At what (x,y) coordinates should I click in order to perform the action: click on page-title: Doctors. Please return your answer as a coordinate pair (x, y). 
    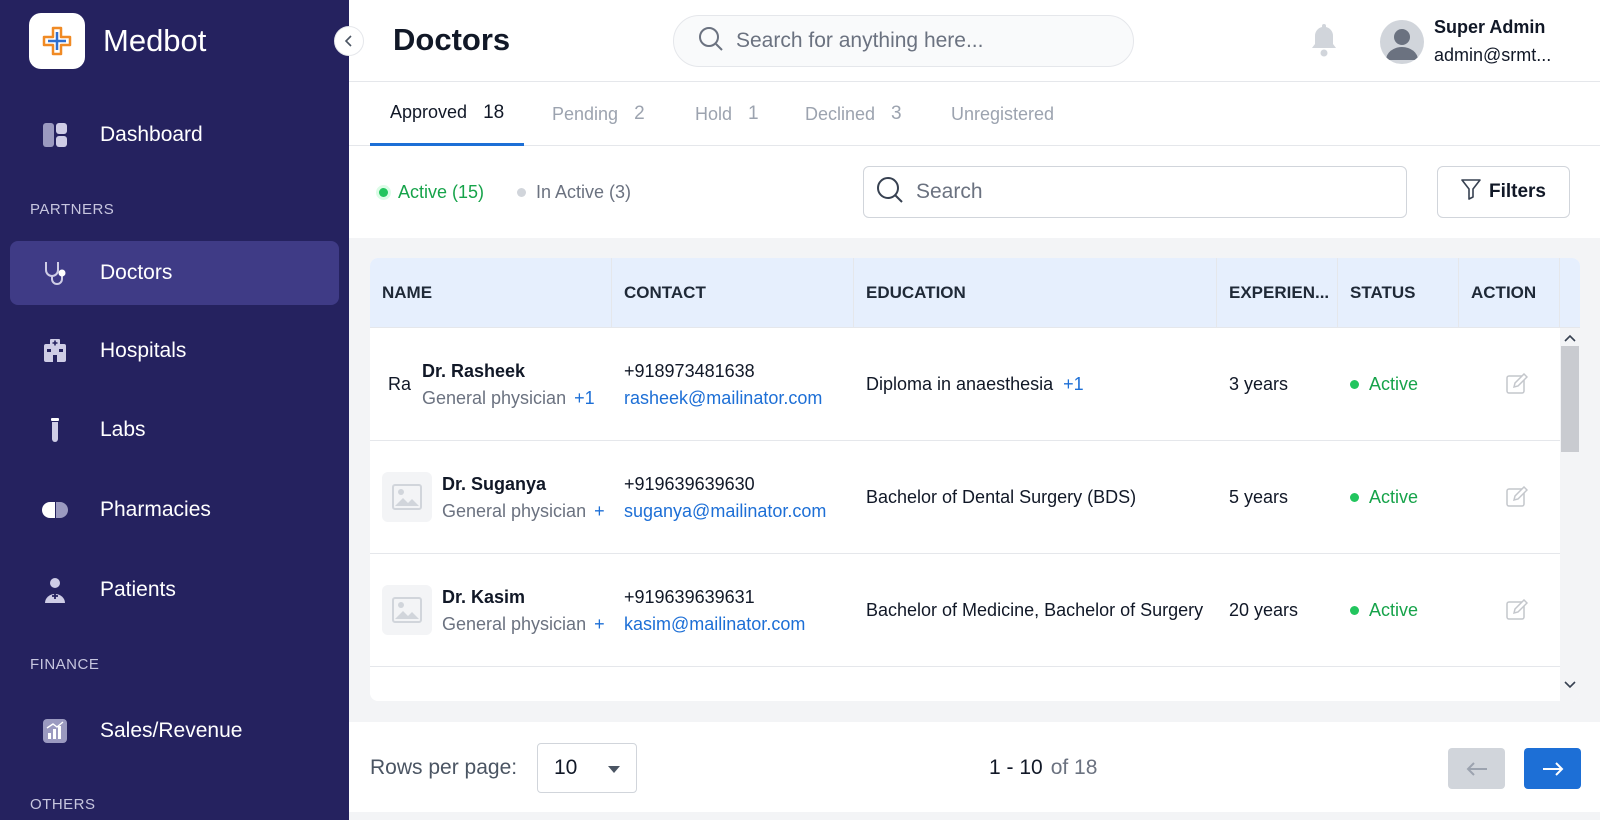
    Looking at the image, I should click on (452, 39).